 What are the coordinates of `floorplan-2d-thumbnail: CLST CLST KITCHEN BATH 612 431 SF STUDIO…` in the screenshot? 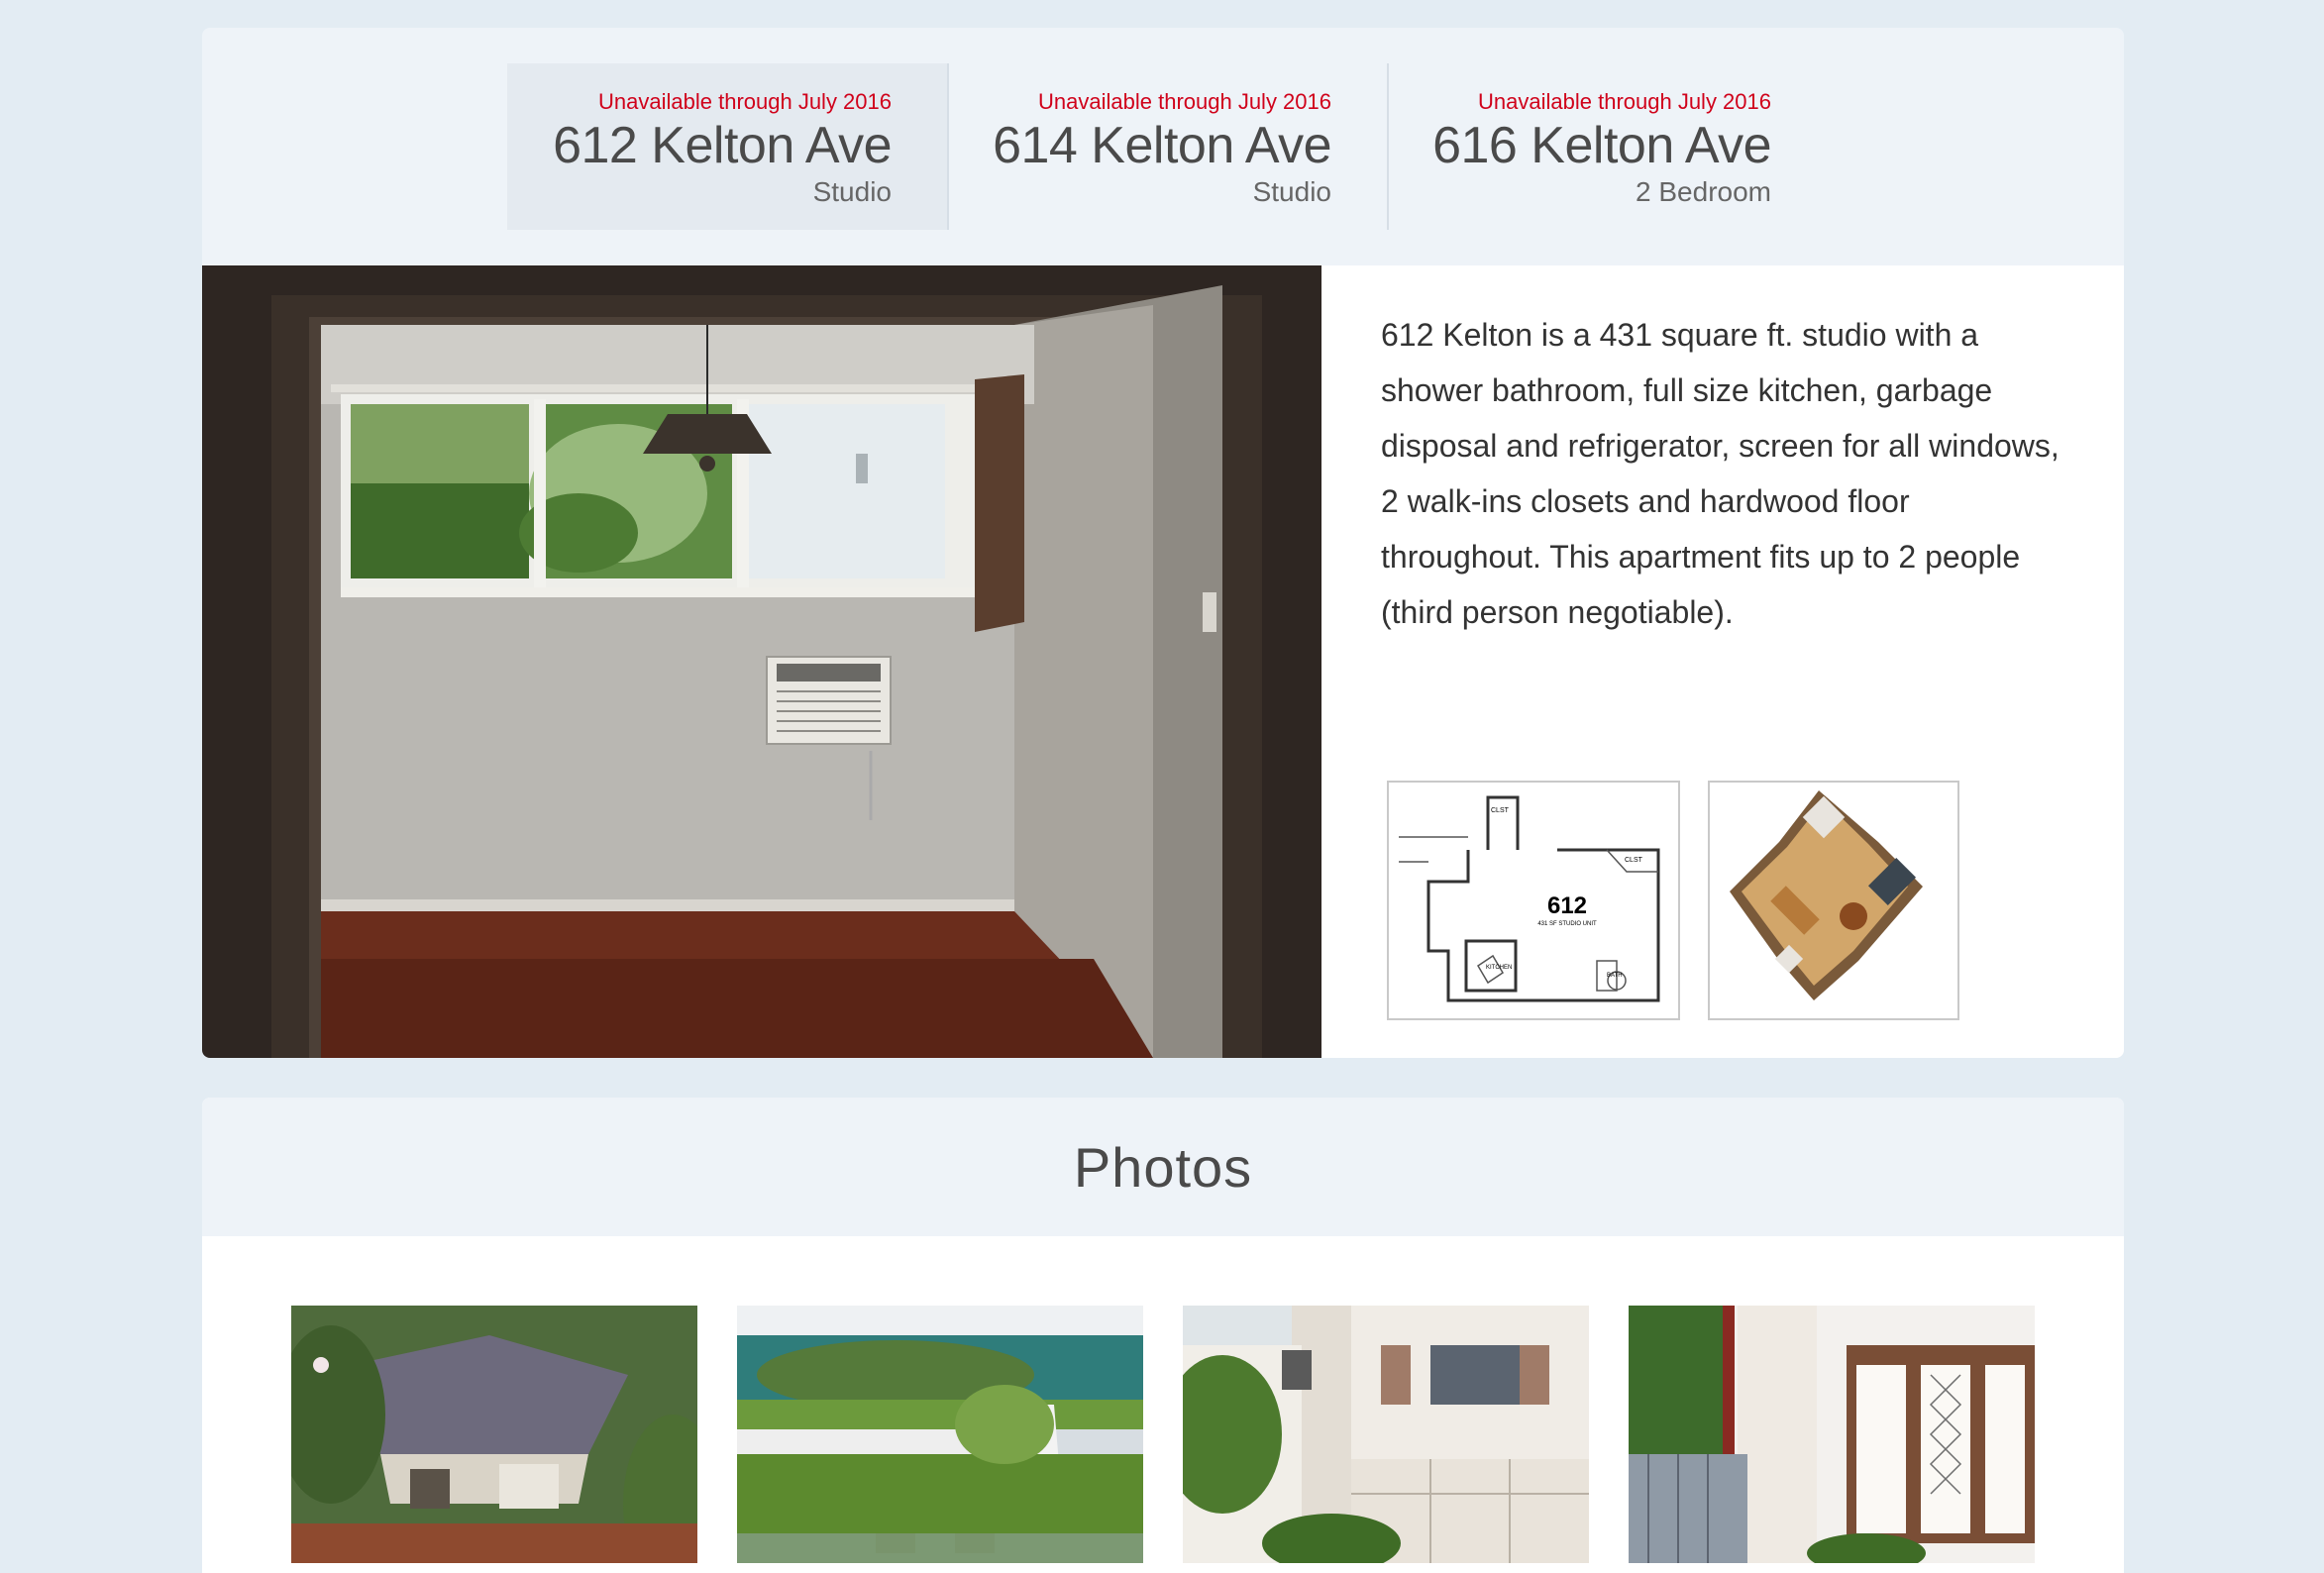 It's located at (1533, 901).